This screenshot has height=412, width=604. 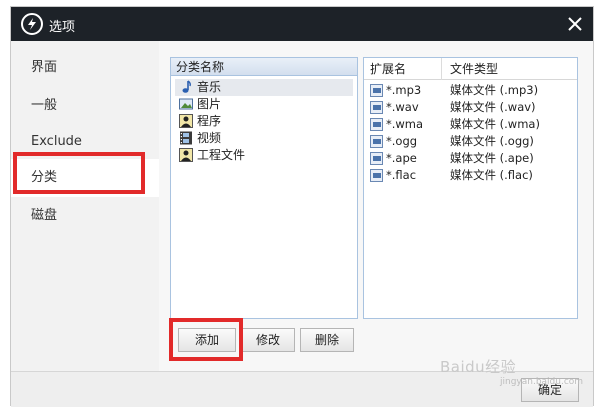 What do you see at coordinates (404, 90) in the screenshot?
I see `extension-cell: *.mp3` at bounding box center [404, 90].